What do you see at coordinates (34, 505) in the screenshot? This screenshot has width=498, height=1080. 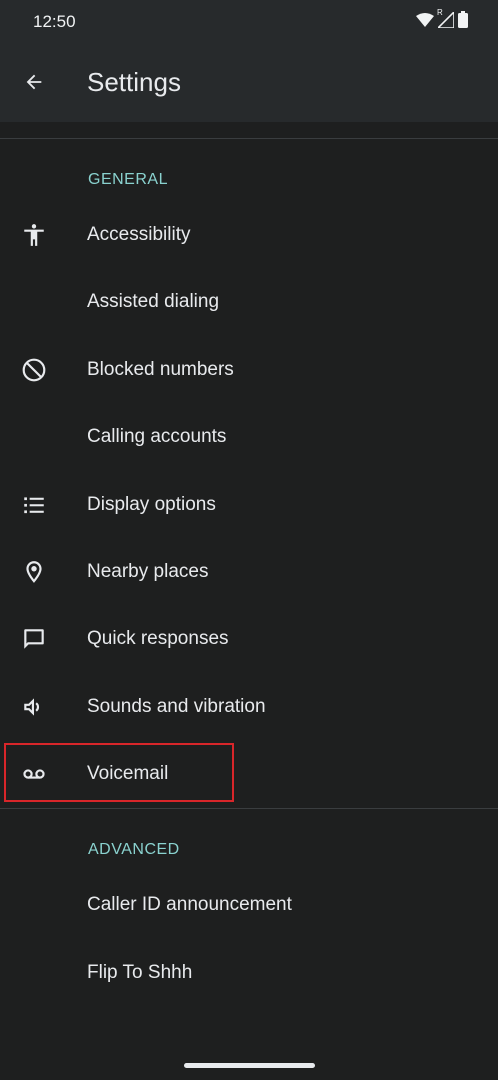 I see `list-icon` at bounding box center [34, 505].